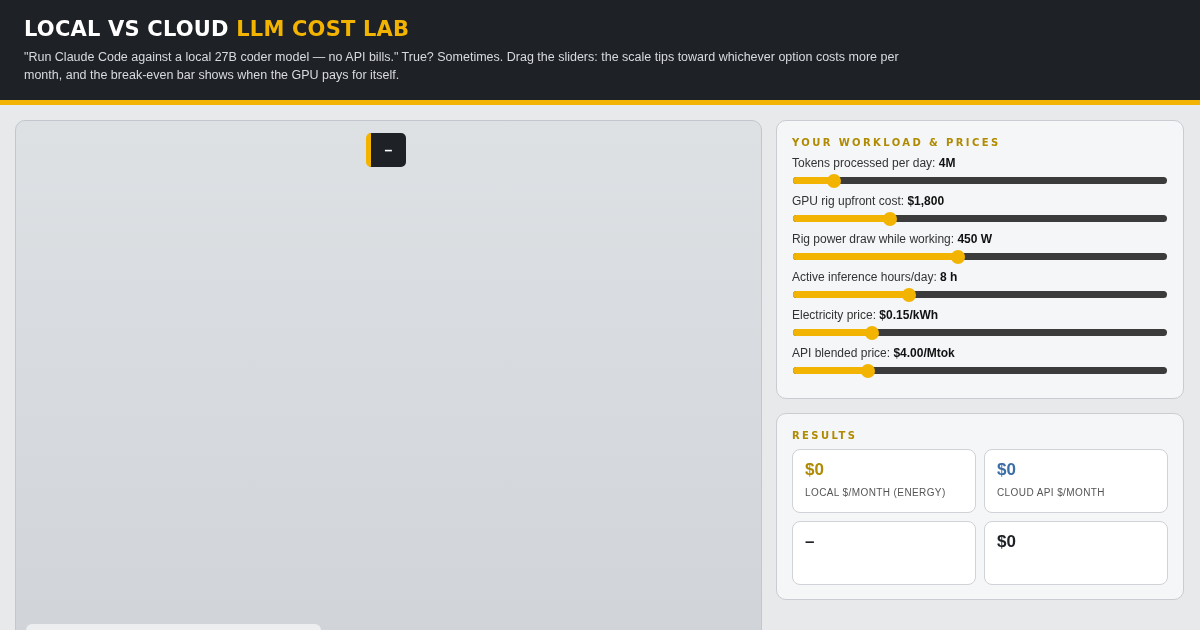 The height and width of the screenshot is (630, 1200). What do you see at coordinates (874, 163) in the screenshot?
I see `slider-label: Tokens processed per day: 4M` at bounding box center [874, 163].